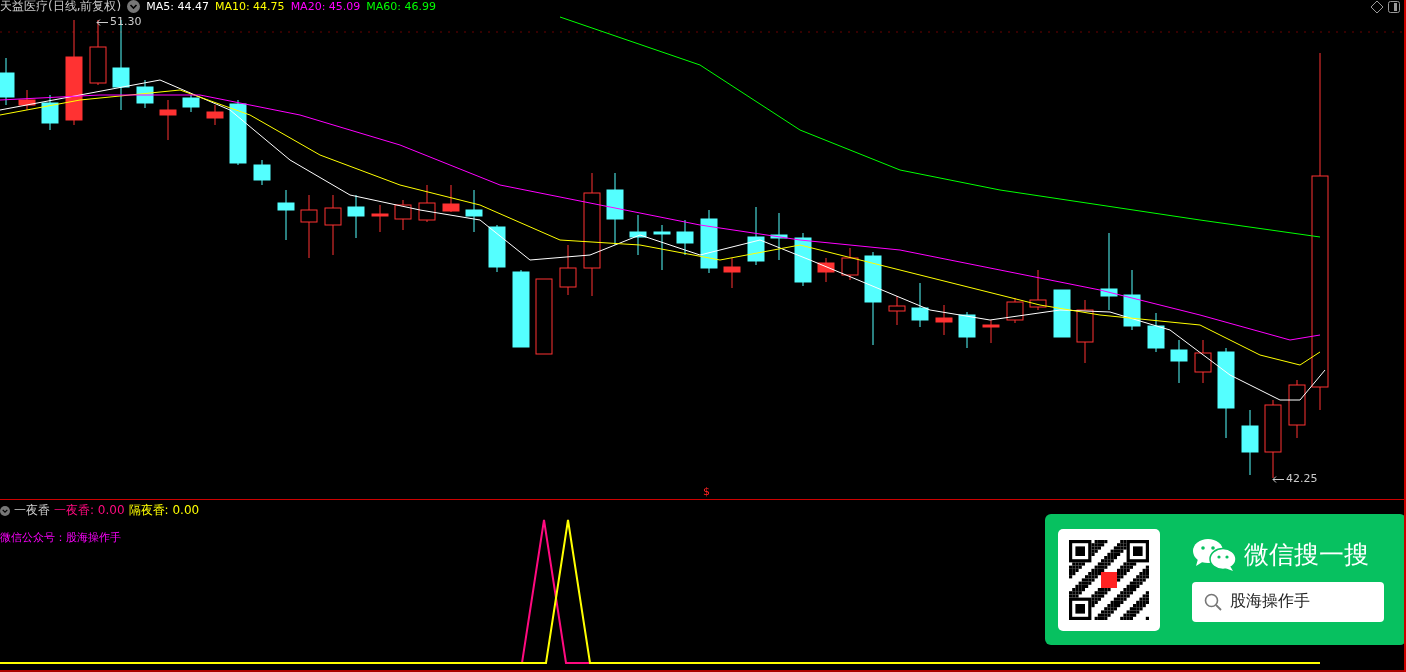 Image resolution: width=1406 pixels, height=672 pixels. What do you see at coordinates (119, 21) in the screenshot?
I see `price-label: 51.30` at bounding box center [119, 21].